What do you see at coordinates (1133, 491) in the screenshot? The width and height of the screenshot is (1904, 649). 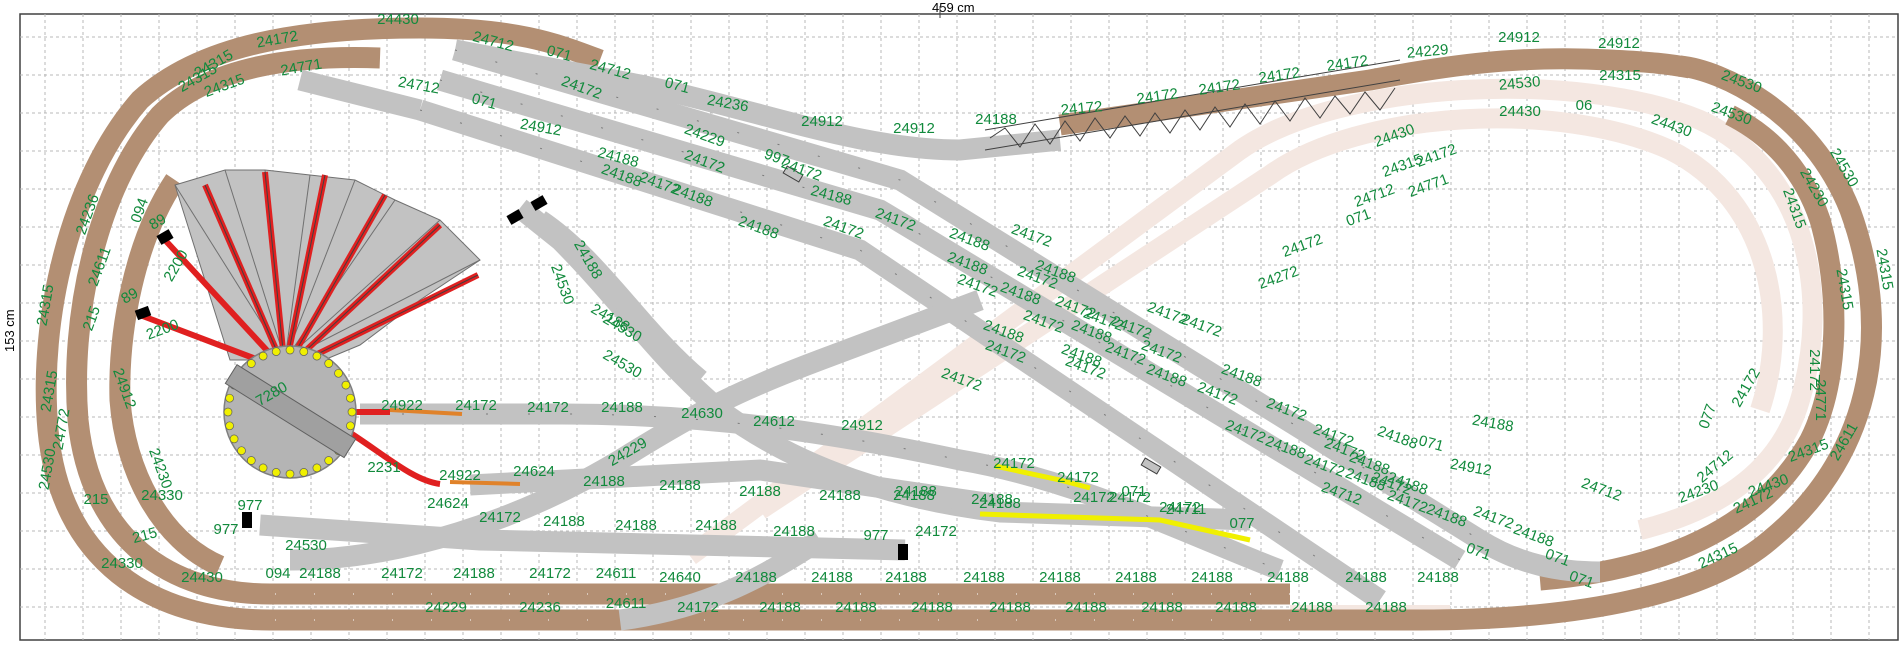 I see `track-part-label: 071` at bounding box center [1133, 491].